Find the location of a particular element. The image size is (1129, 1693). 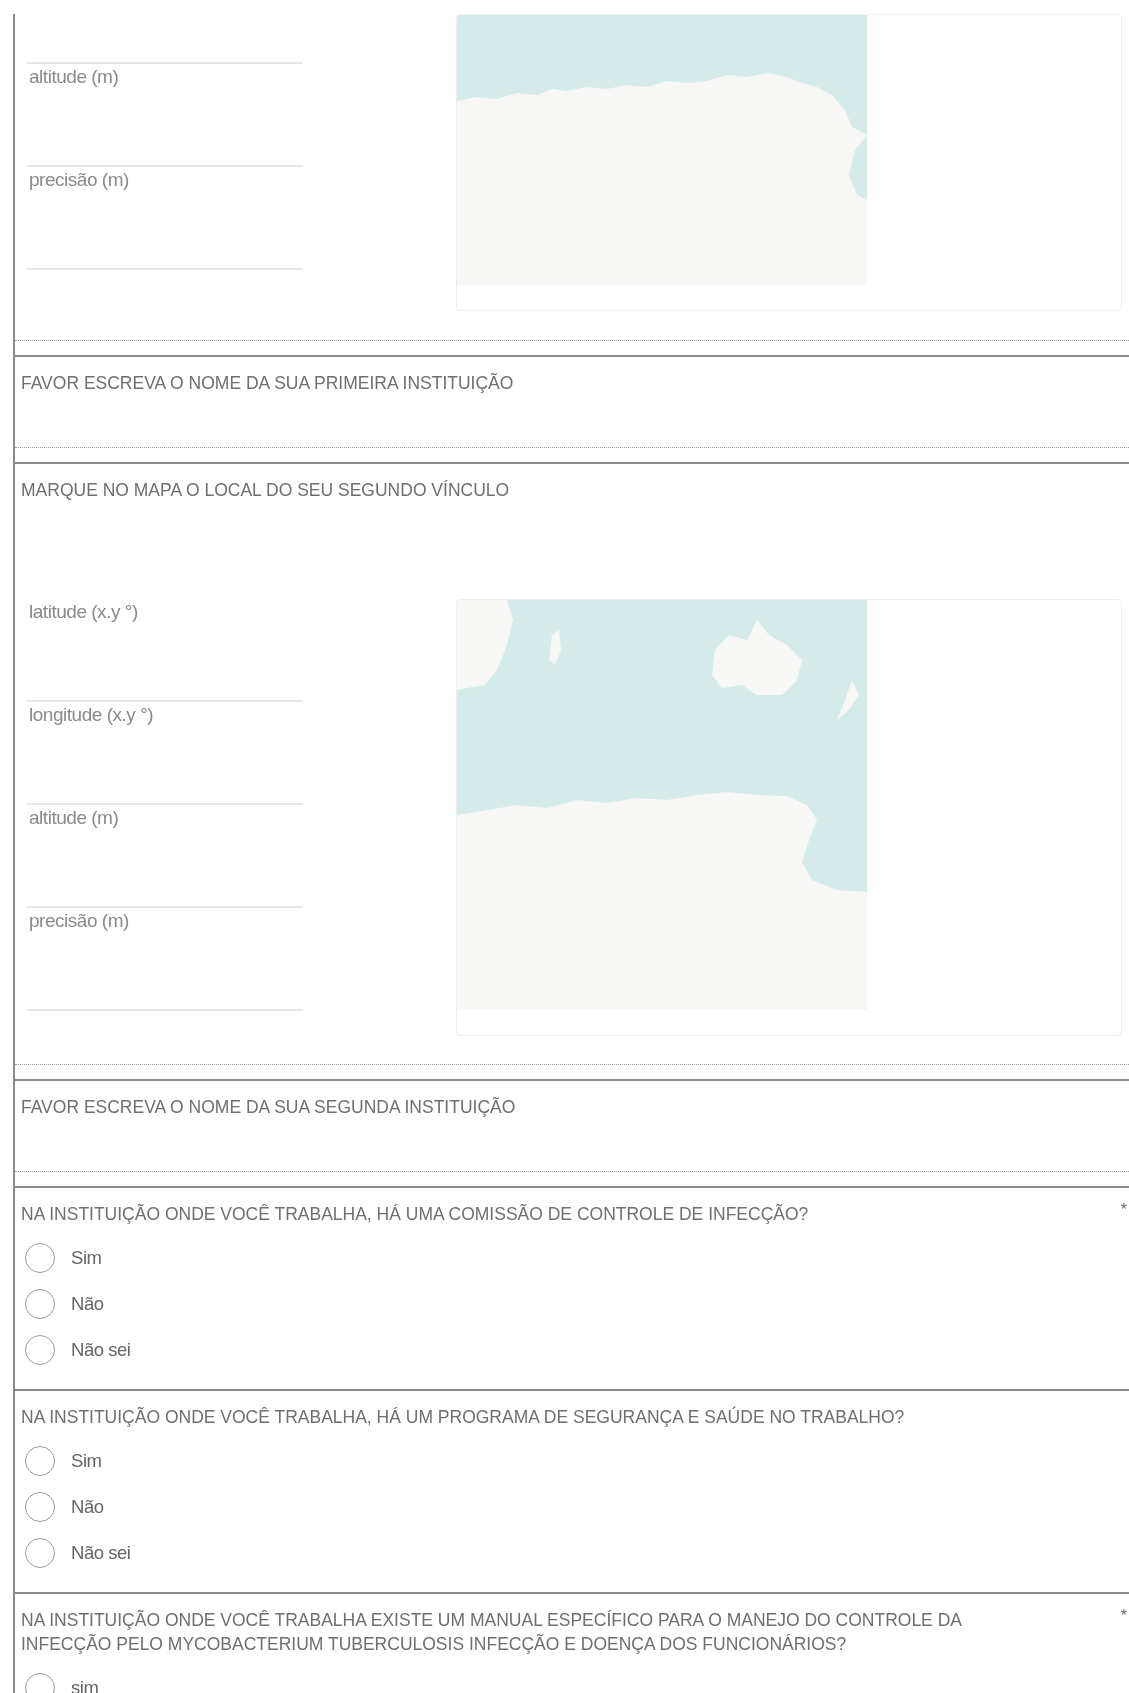

question-label: NA INSTITUIÇÃO ONDE VOCÊ TRABALHA, HÁ UMA COMISSÃO DE CONTROLE DE INFECÇÃO? is located at coordinates (415, 1214).